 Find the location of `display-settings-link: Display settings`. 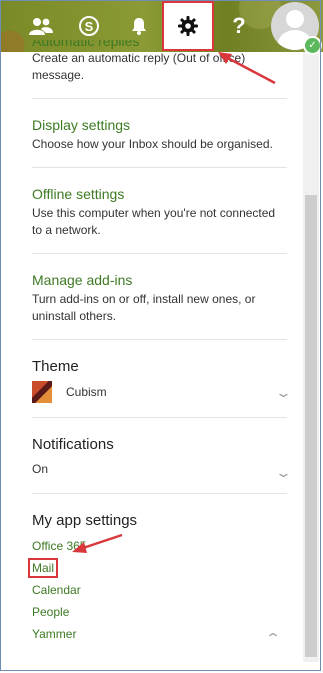

display-settings-link: Display settings is located at coordinates (159, 125).